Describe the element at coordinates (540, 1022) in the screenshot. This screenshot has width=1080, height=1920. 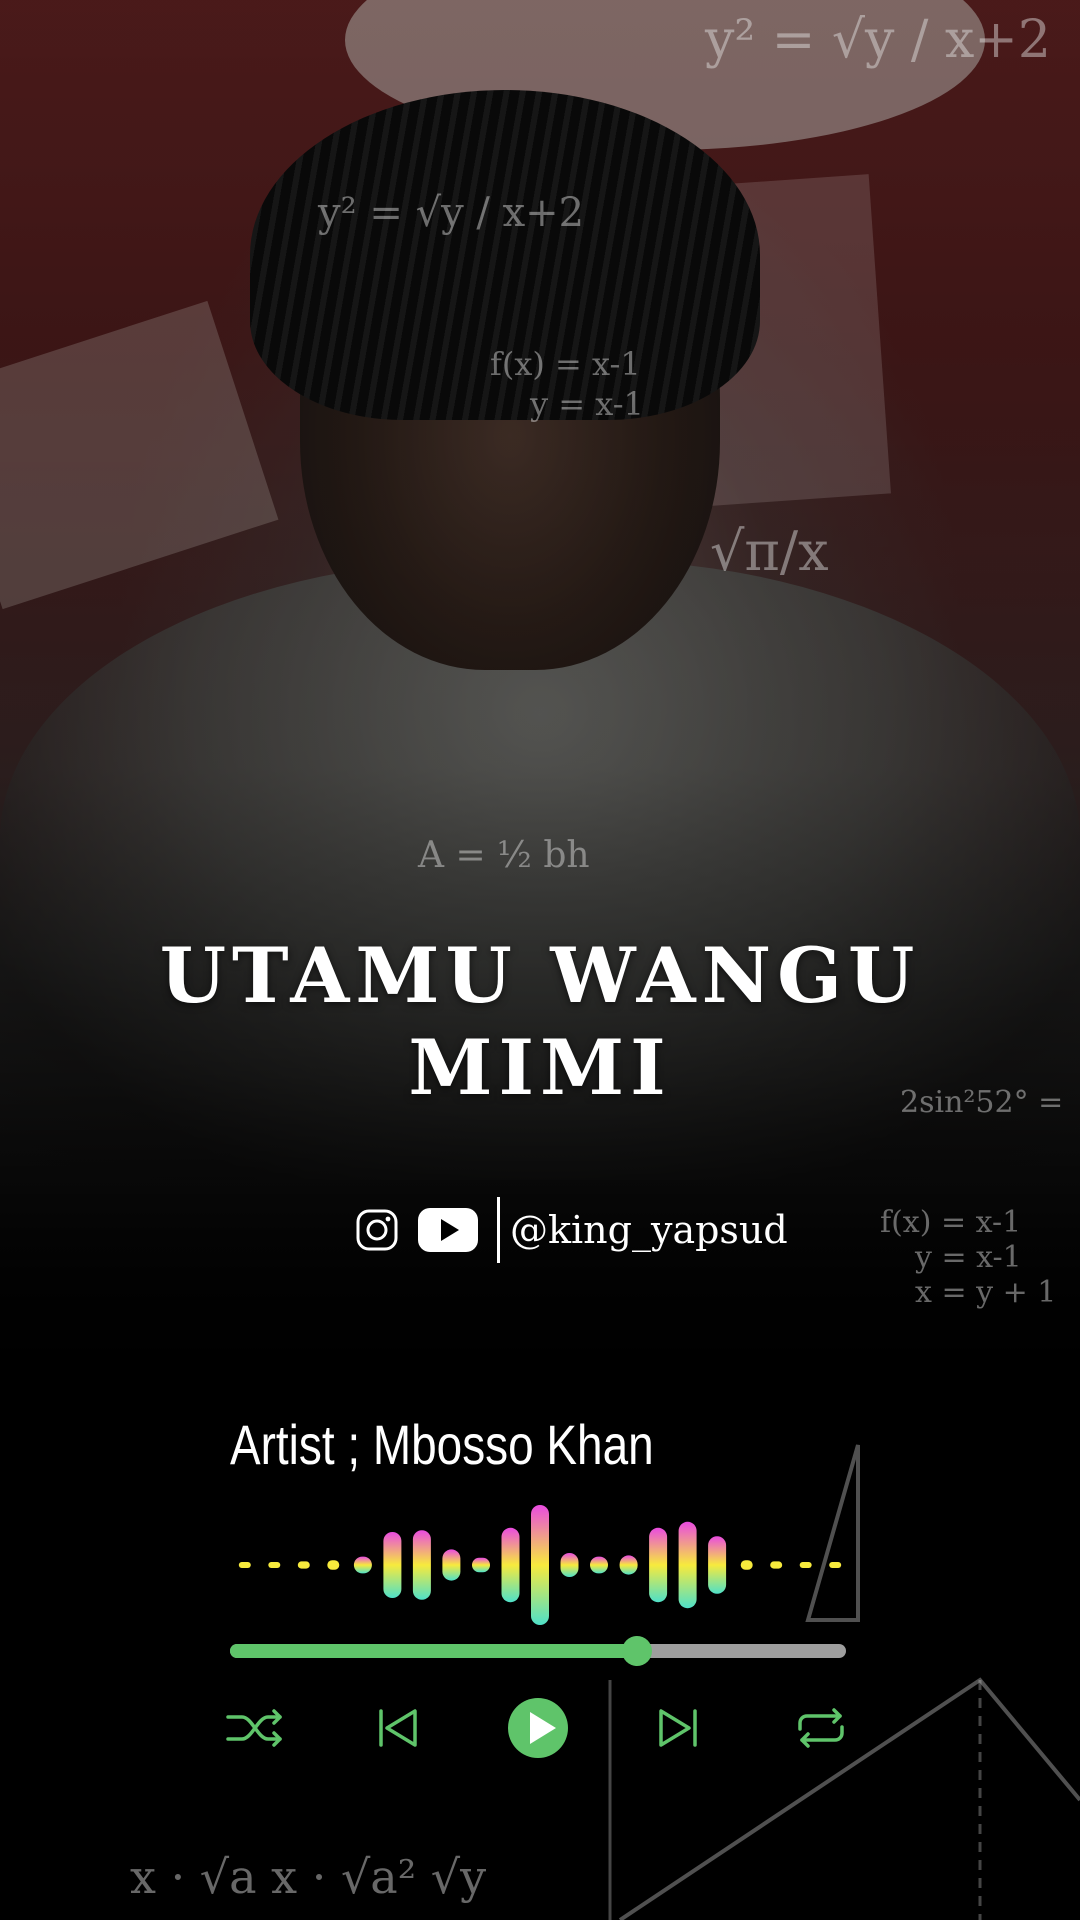
I see `song-title: UTAMU WANGU MIMI` at that location.